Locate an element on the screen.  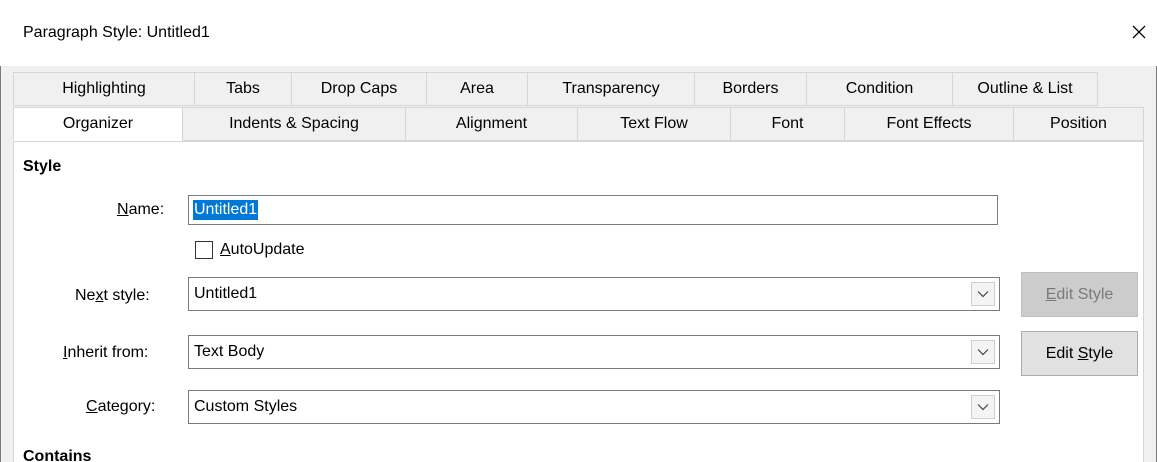
next-style-value: Untitled1 is located at coordinates (226, 293).